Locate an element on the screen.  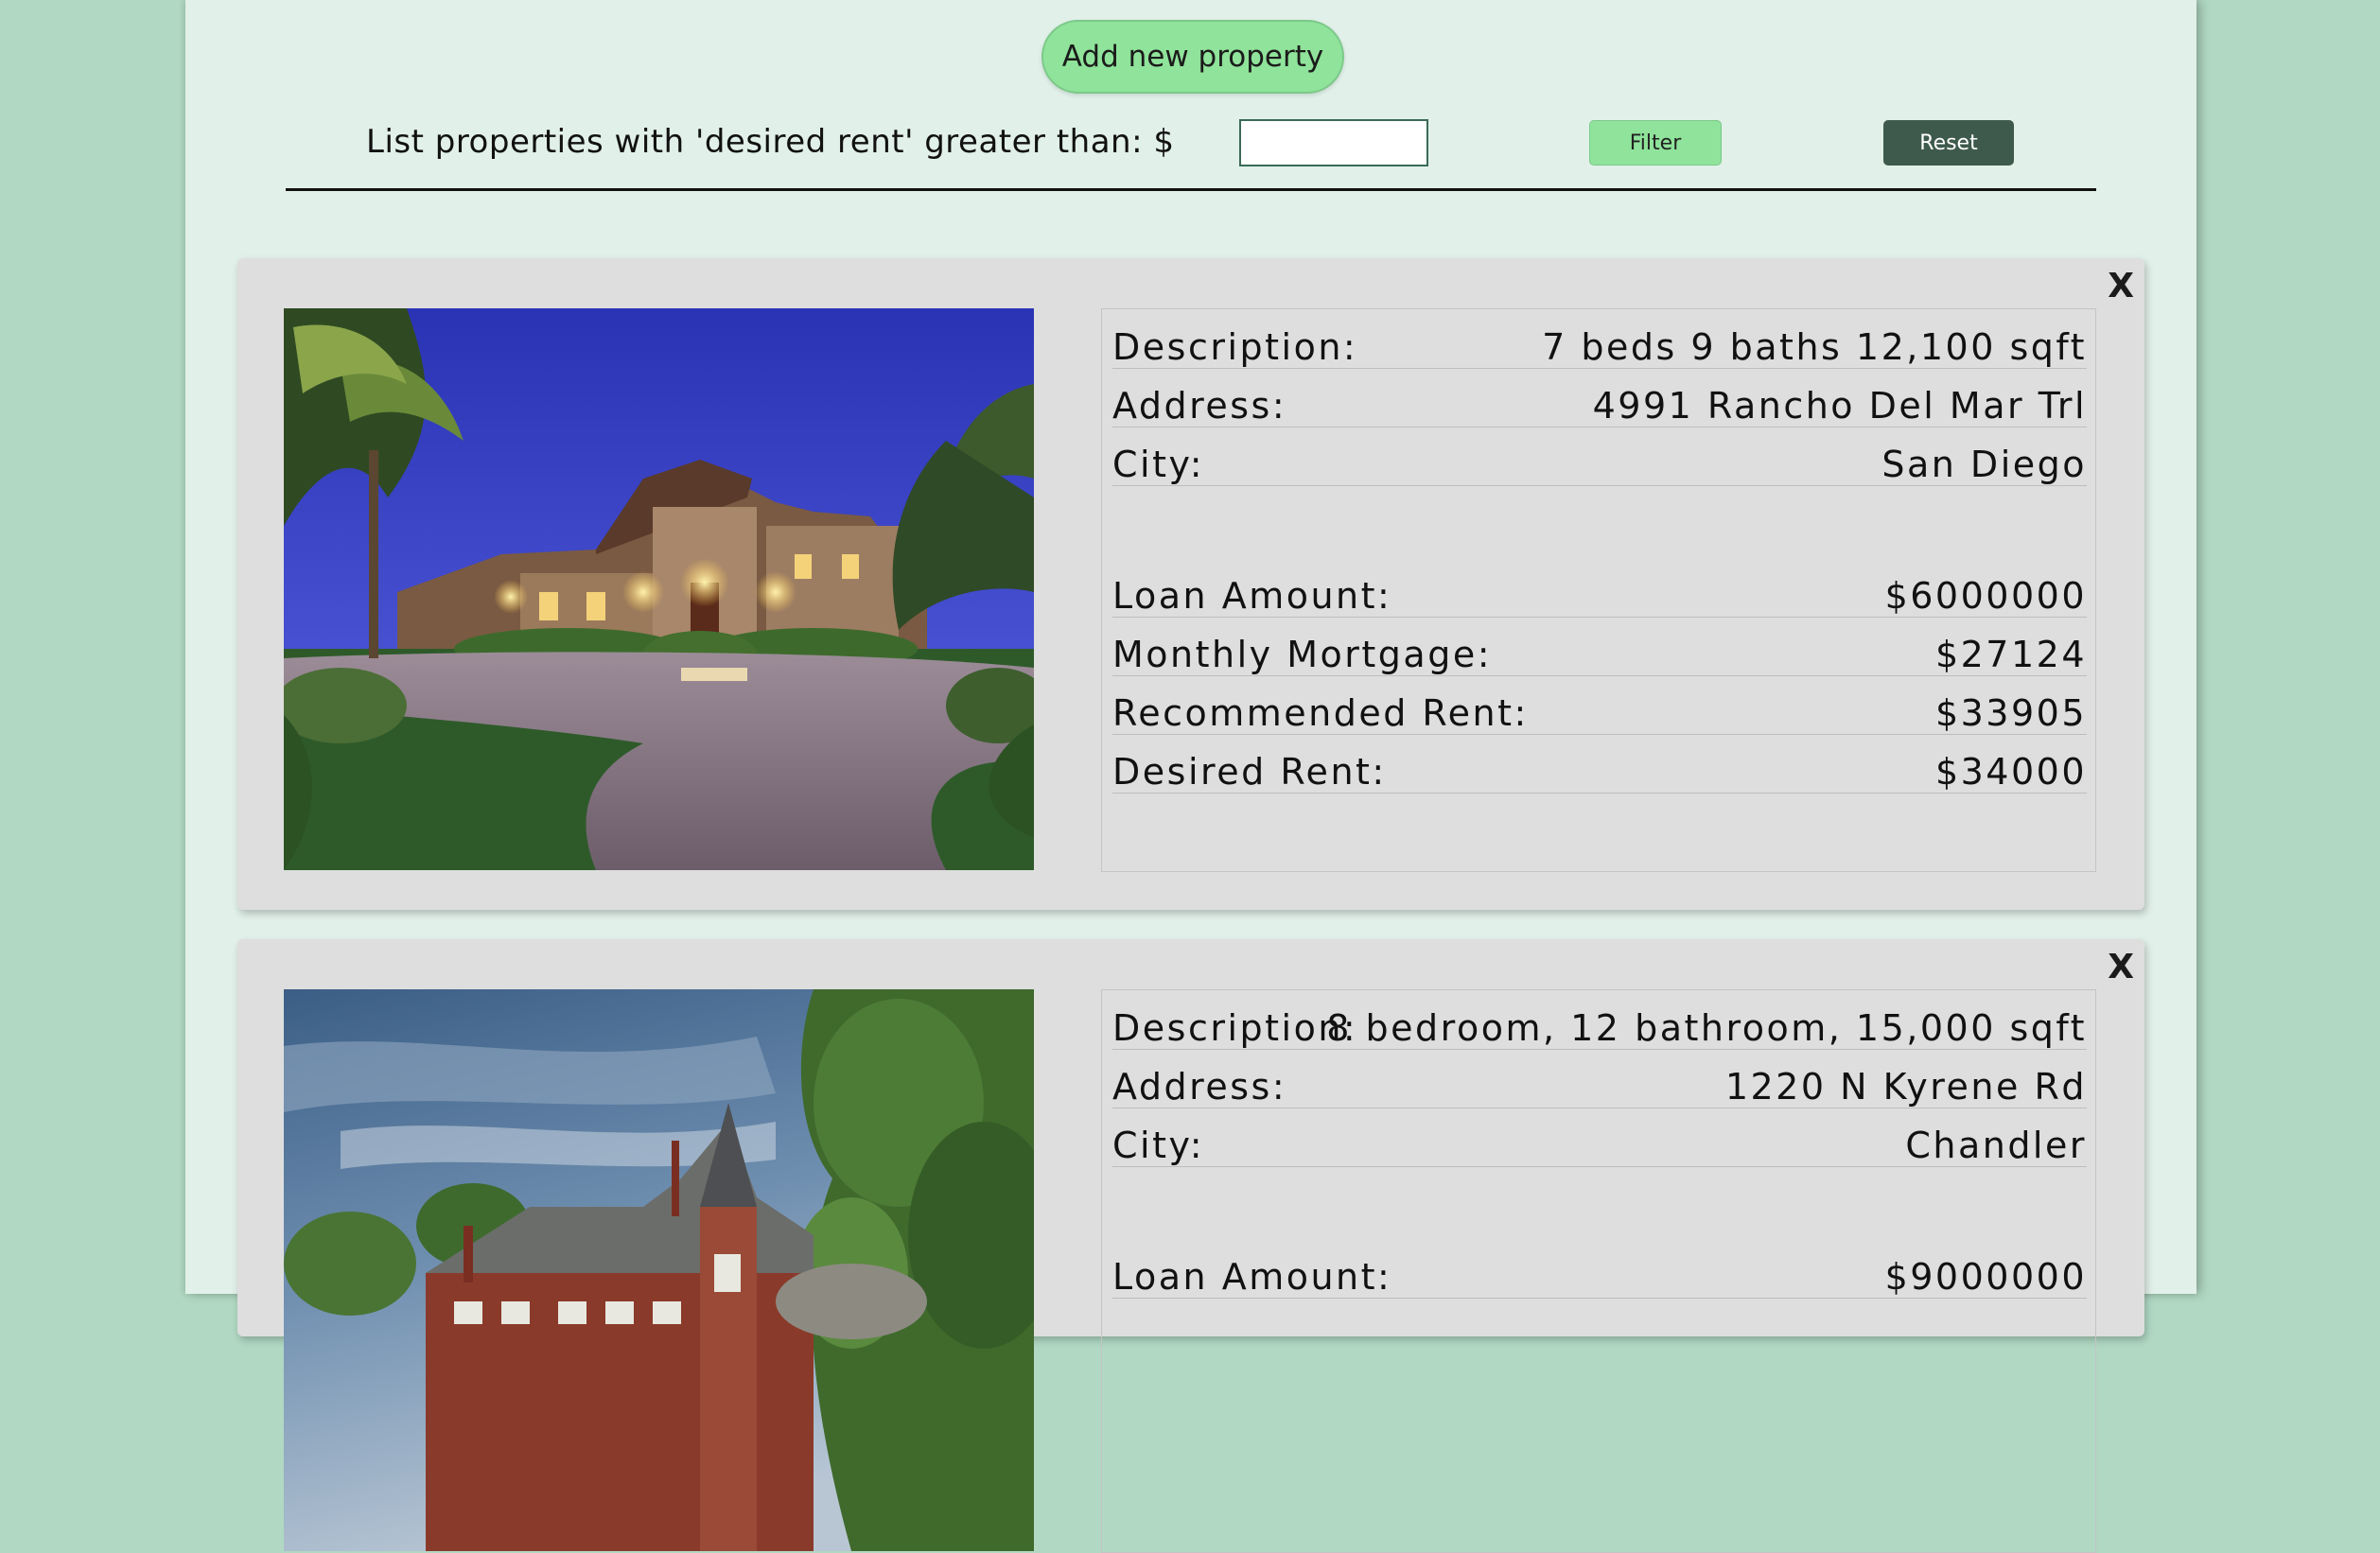
city-row: City: Chandler is located at coordinates (1599, 1143).